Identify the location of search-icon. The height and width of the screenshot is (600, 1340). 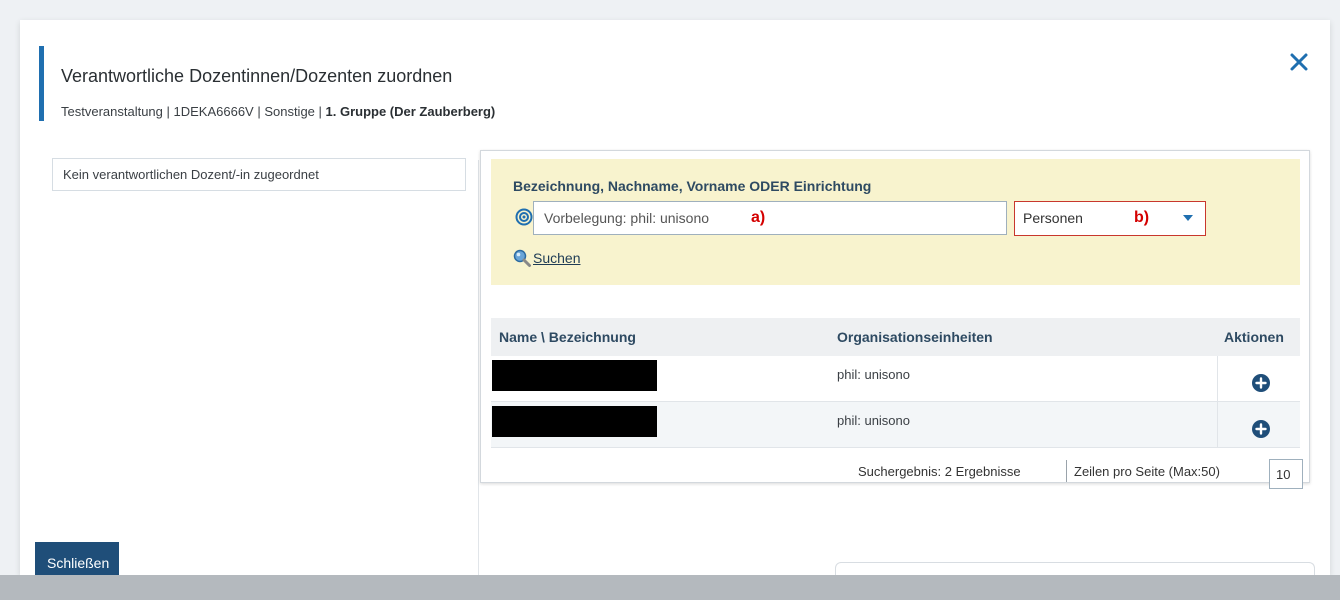
(522, 258).